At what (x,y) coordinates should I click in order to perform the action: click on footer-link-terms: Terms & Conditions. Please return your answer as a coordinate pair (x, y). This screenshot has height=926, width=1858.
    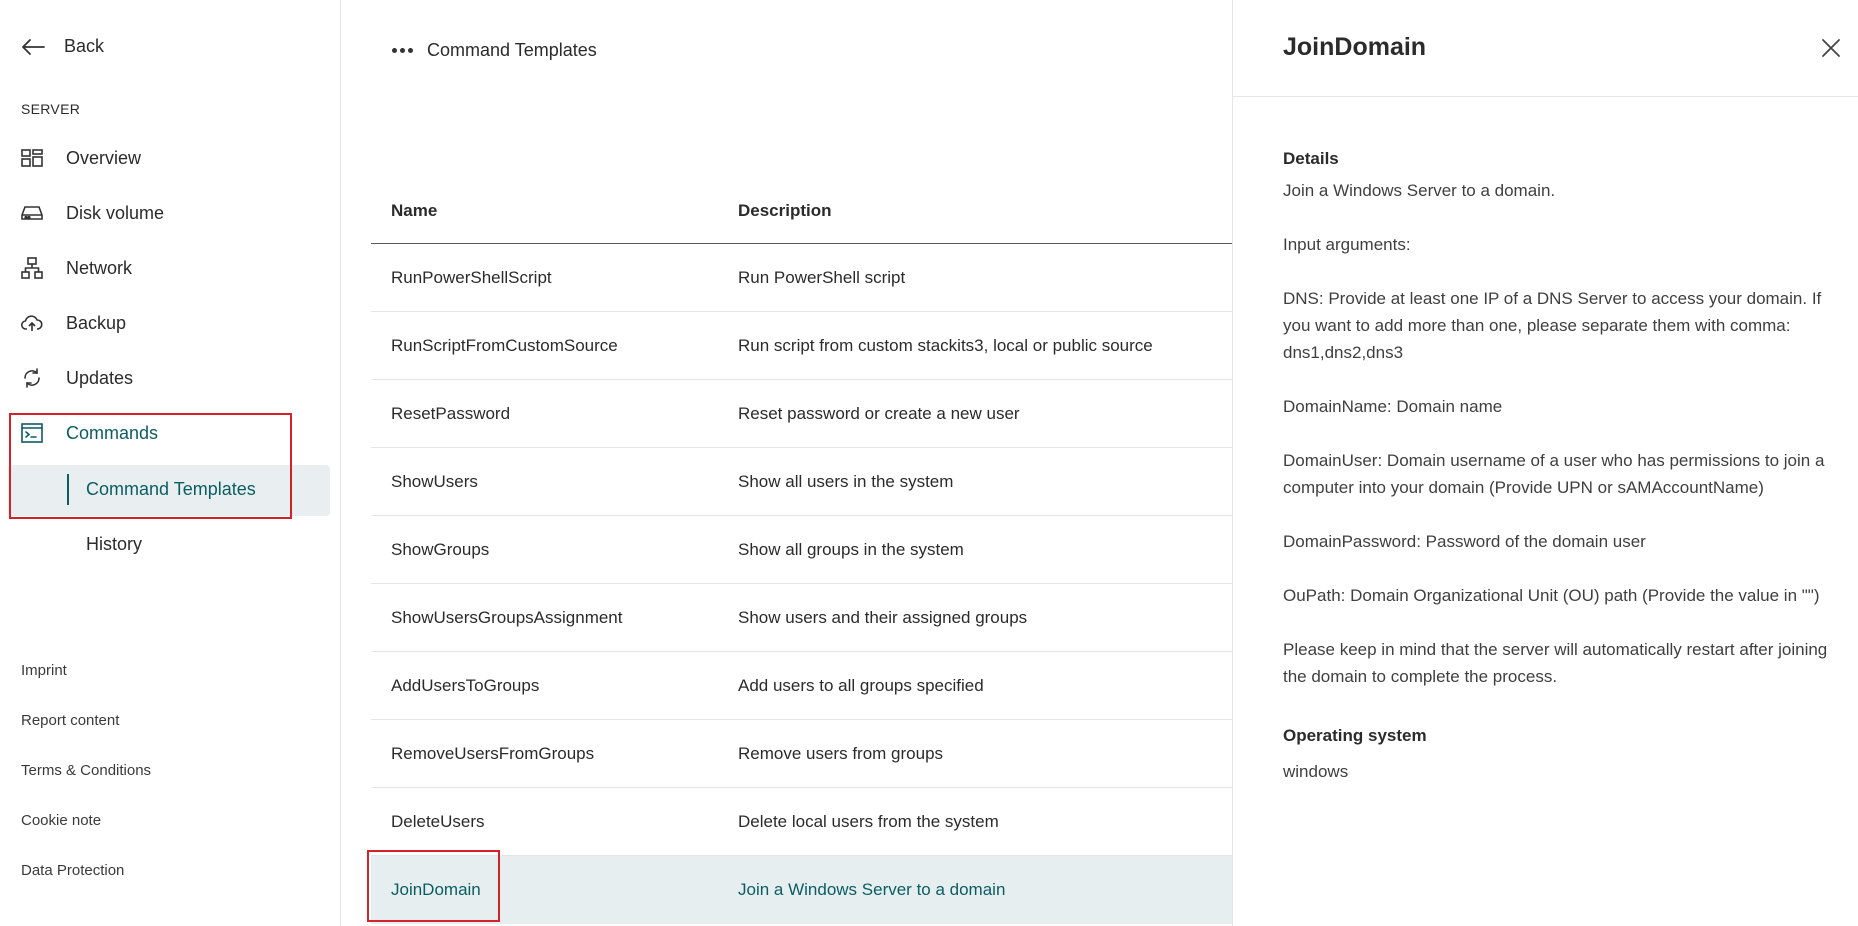
    Looking at the image, I should click on (86, 770).